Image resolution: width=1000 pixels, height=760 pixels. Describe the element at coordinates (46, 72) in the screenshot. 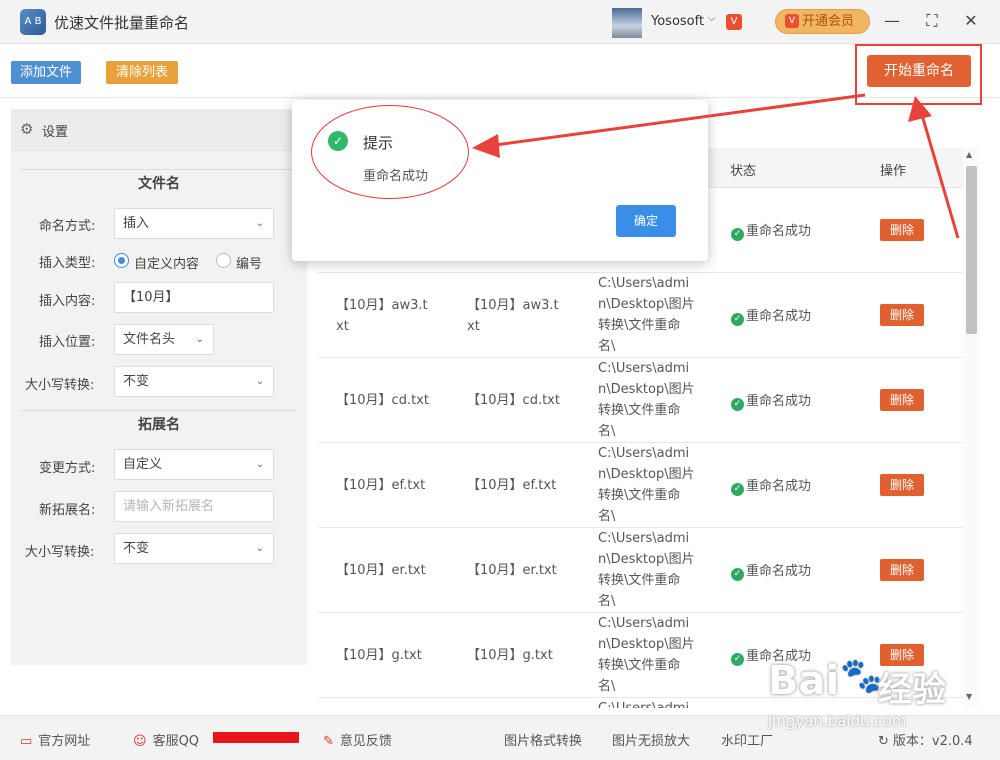

I see `add-files-button: 添加文件` at that location.